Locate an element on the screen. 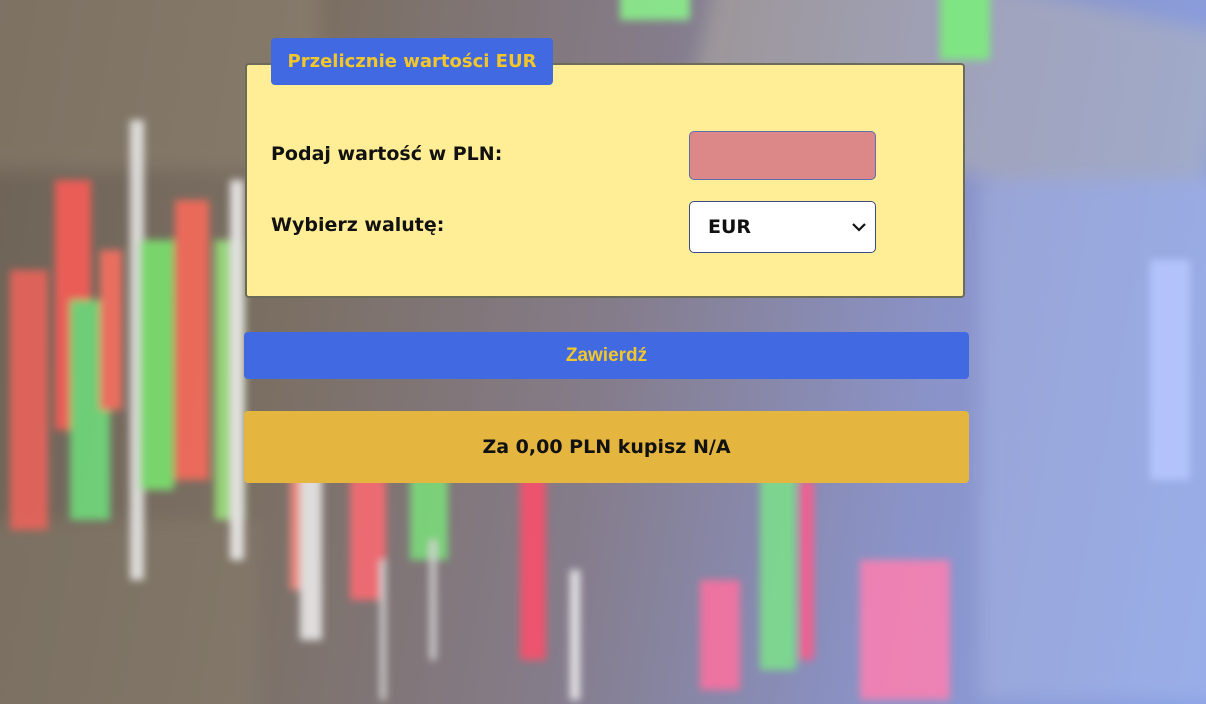 This screenshot has height=704, width=1206. form-legend: Przelicznie wartości EUR is located at coordinates (412, 61).